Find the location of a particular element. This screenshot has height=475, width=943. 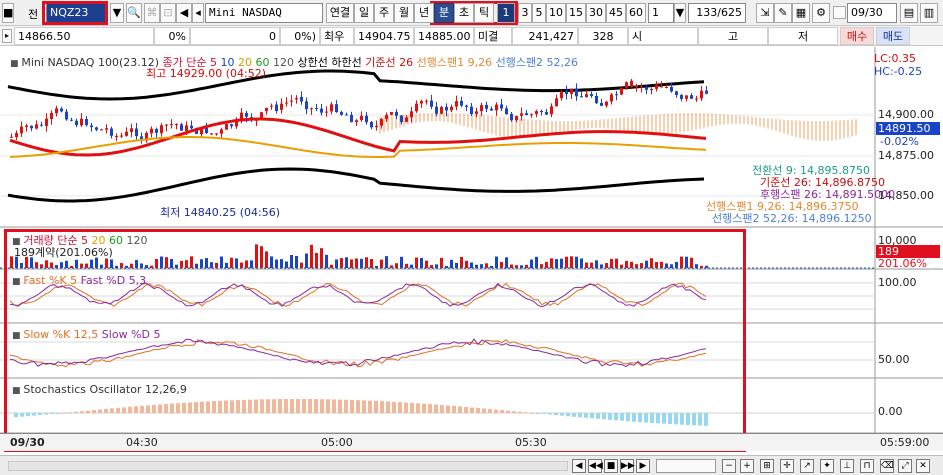

date-checkbox is located at coordinates (839, 12).